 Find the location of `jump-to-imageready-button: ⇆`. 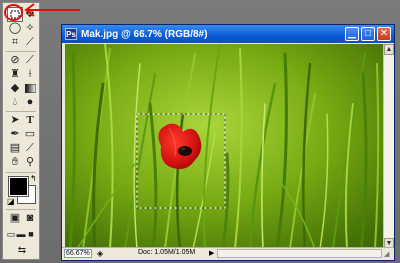

jump-to-imageready-button: ⇆ is located at coordinates (22, 250).